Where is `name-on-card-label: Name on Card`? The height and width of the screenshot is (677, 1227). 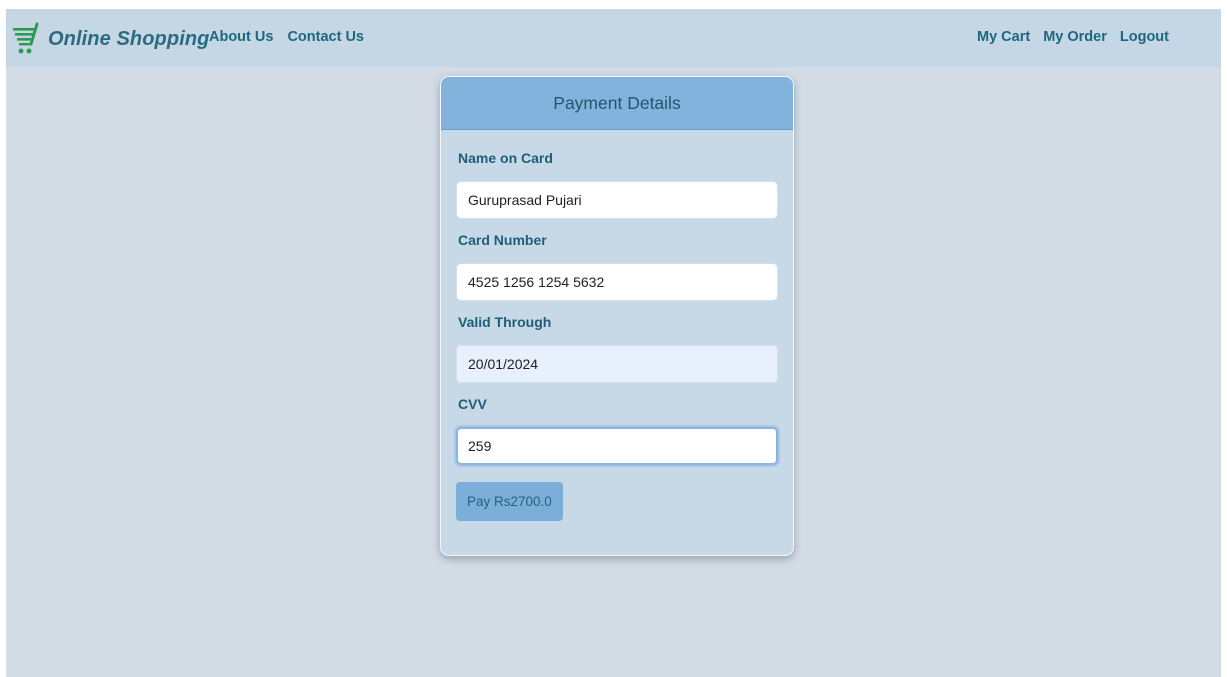
name-on-card-label: Name on Card is located at coordinates (505, 158).